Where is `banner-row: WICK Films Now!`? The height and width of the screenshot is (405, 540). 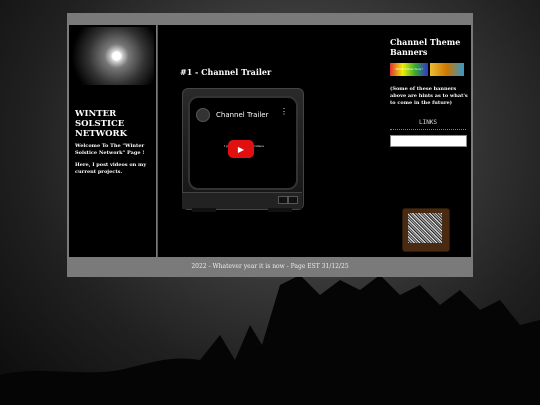
banner-row: WICK Films Now! is located at coordinates (427, 69).